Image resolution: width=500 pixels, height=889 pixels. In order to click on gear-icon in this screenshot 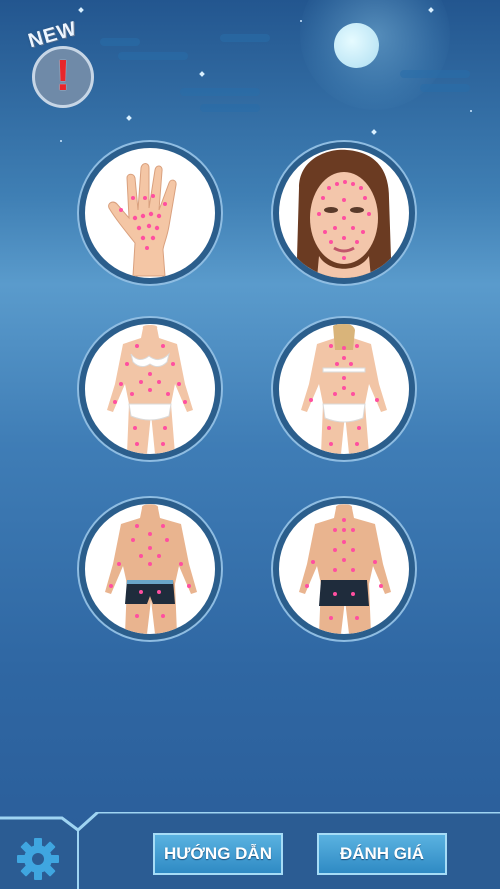, I will do `click(38, 859)`.